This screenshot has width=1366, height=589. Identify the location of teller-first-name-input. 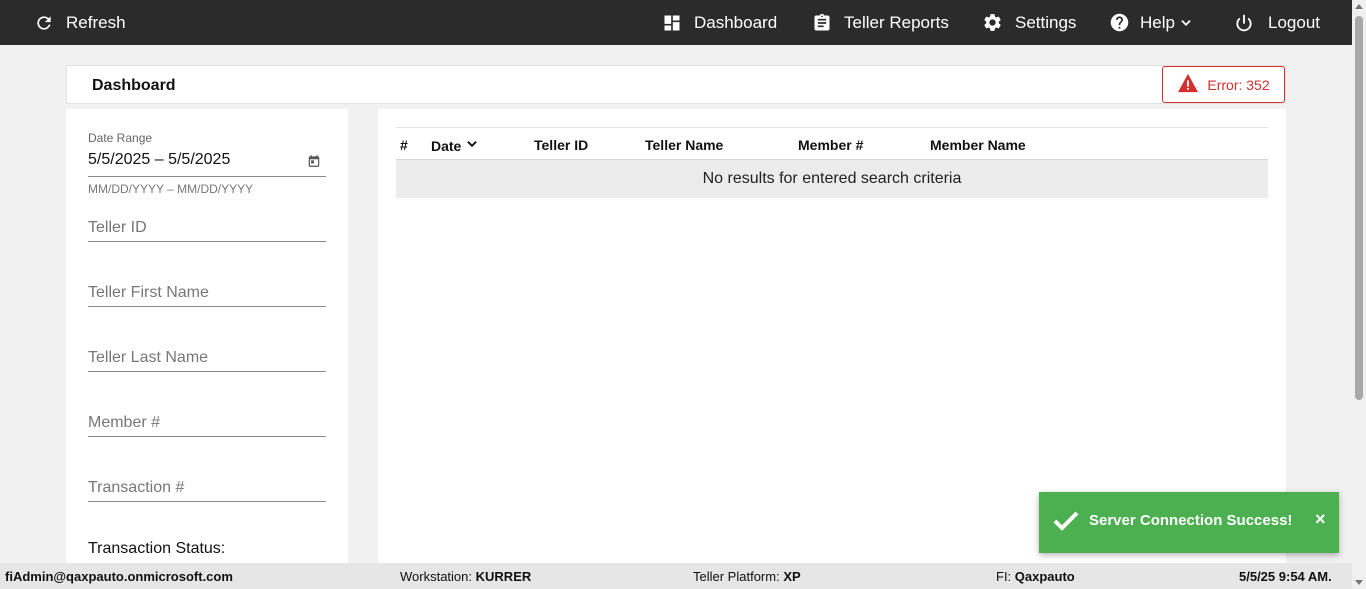
(207, 290).